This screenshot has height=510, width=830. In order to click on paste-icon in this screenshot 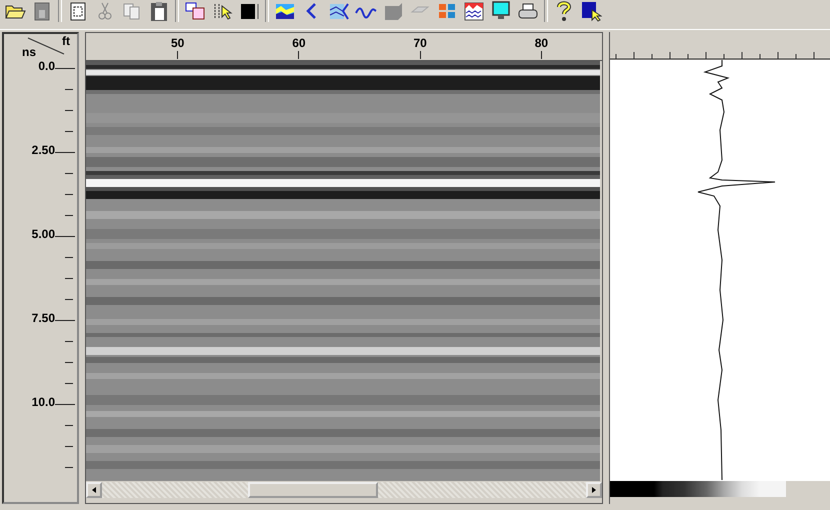, I will do `click(159, 11)`.